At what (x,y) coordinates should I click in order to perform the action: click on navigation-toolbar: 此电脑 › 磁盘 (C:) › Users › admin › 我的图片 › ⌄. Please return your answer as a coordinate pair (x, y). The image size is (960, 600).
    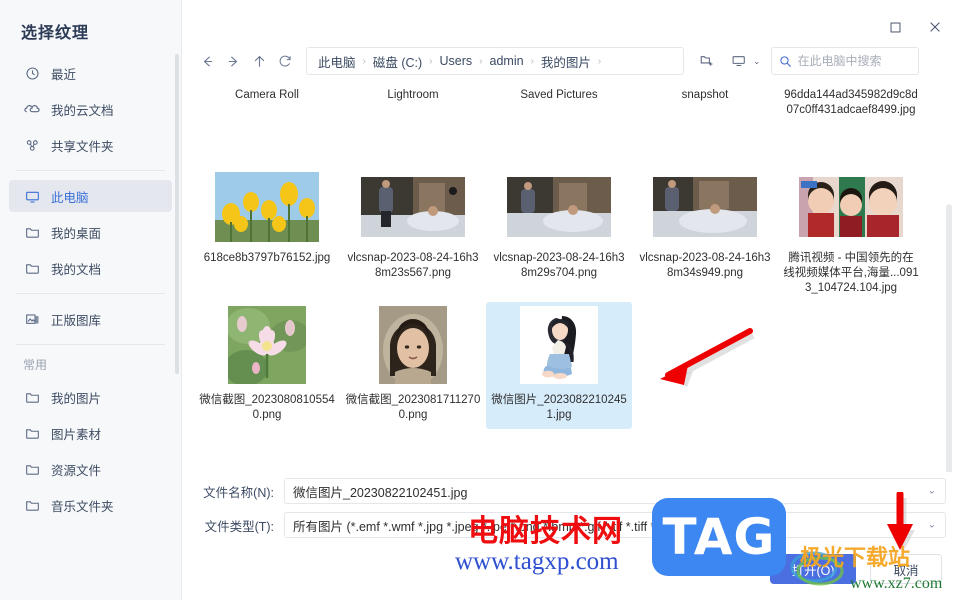
    Looking at the image, I should click on (570, 61).